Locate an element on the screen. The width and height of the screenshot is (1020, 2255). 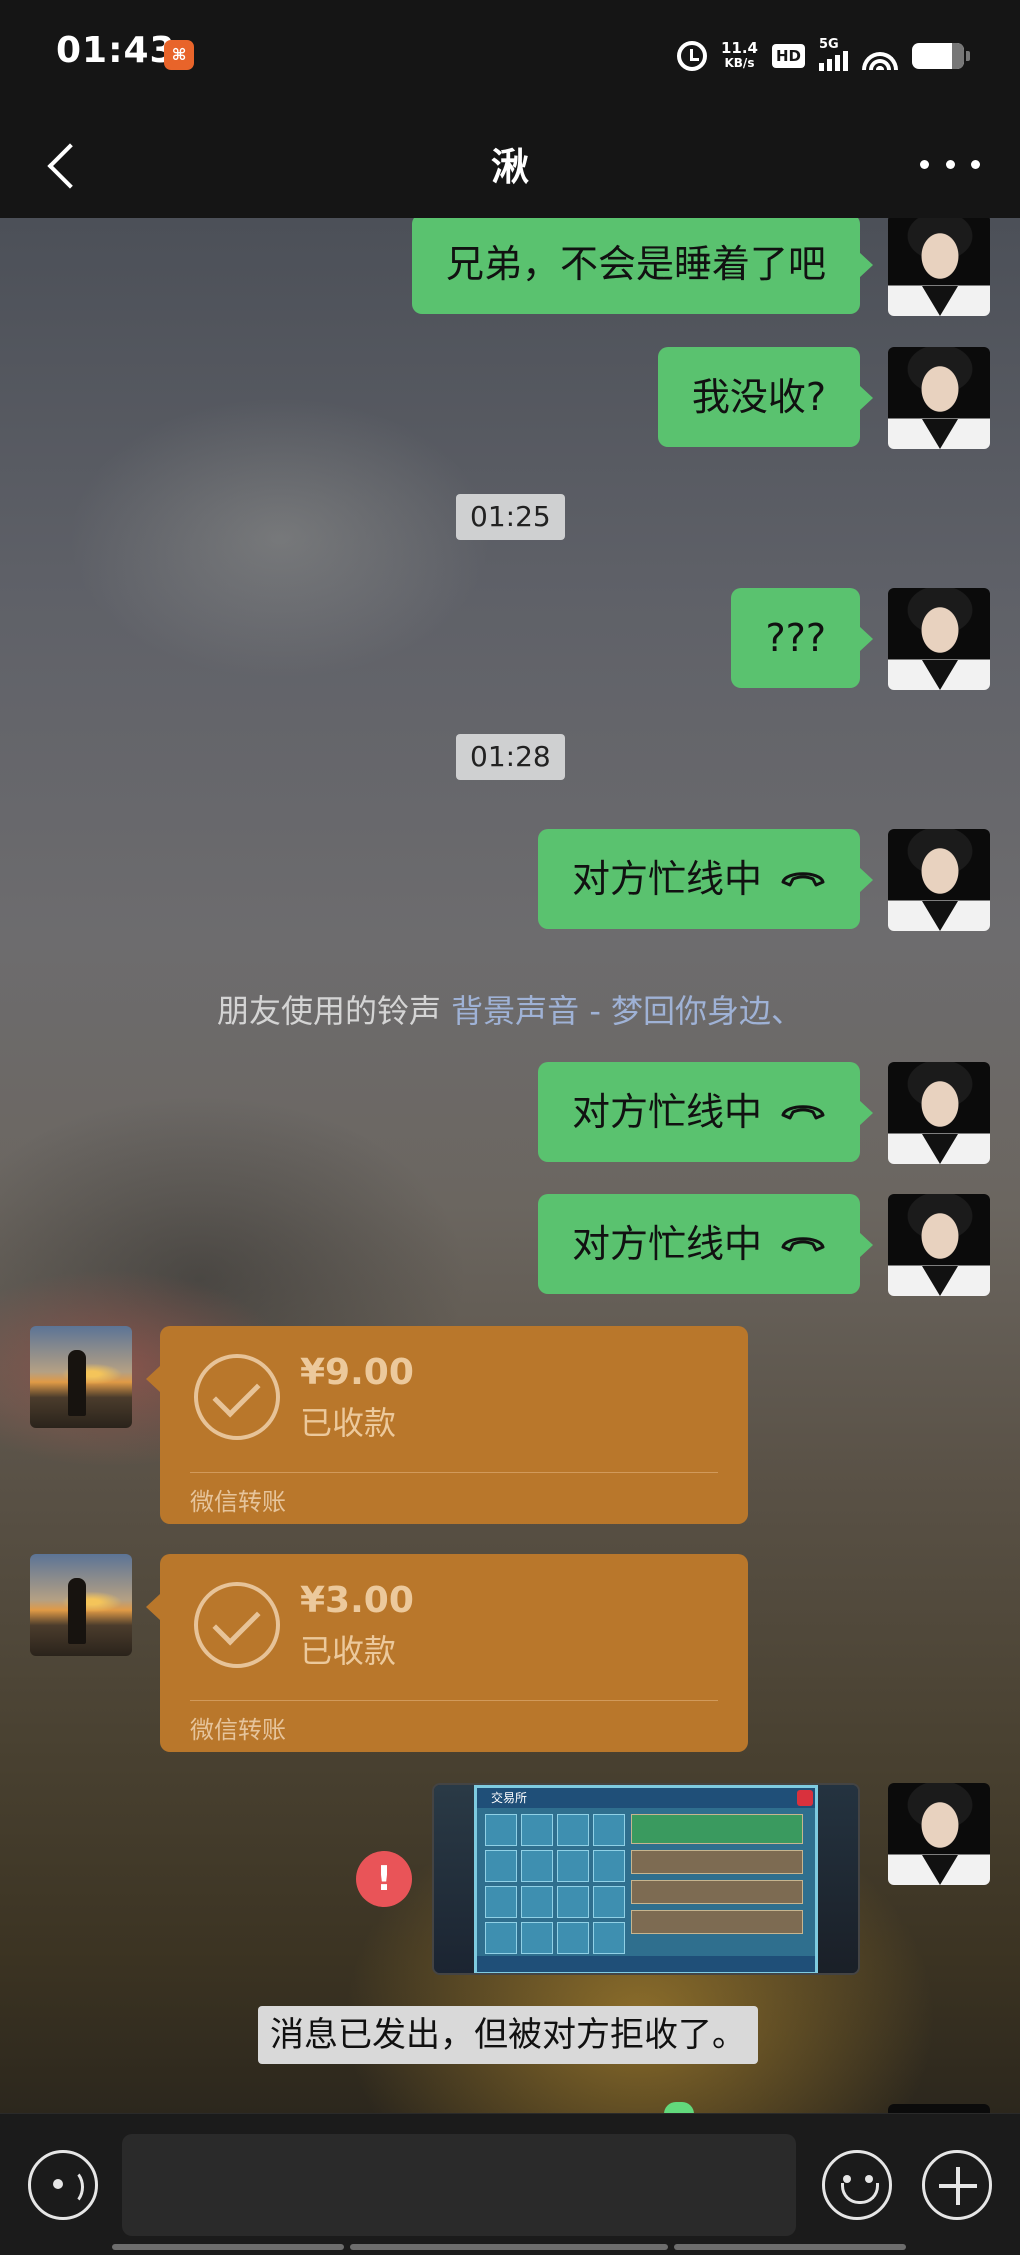
rejected-system-note: 消息已发出，但被对方拒收了。 is located at coordinates (508, 2035).